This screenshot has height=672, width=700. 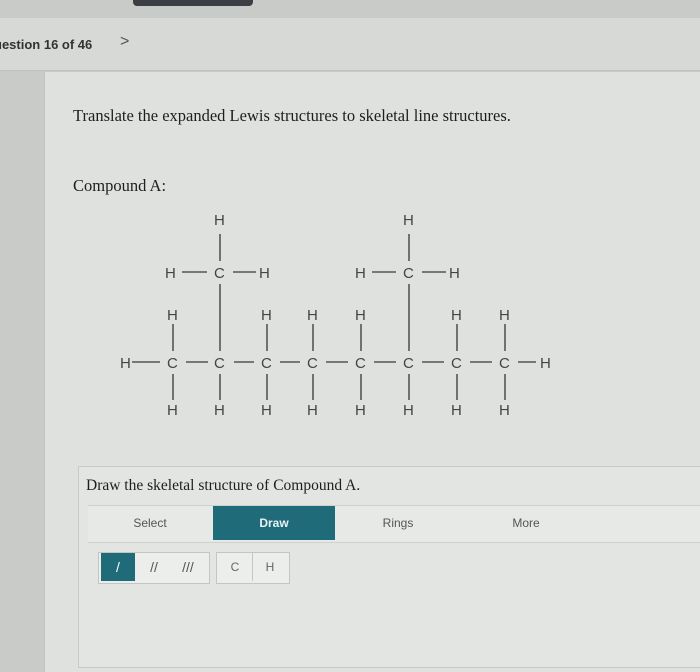 What do you see at coordinates (235, 567) in the screenshot?
I see `carbon-atom-button: C` at bounding box center [235, 567].